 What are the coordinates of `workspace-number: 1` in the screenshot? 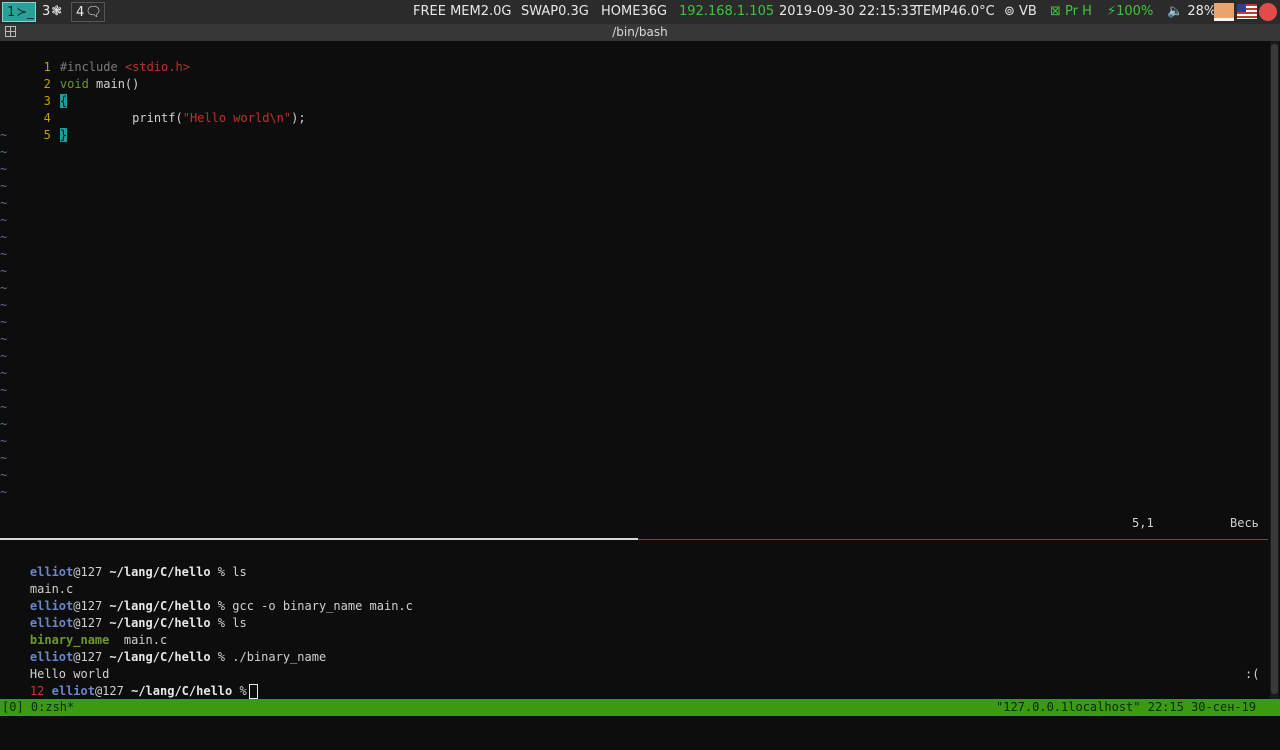 It's located at (11, 12).